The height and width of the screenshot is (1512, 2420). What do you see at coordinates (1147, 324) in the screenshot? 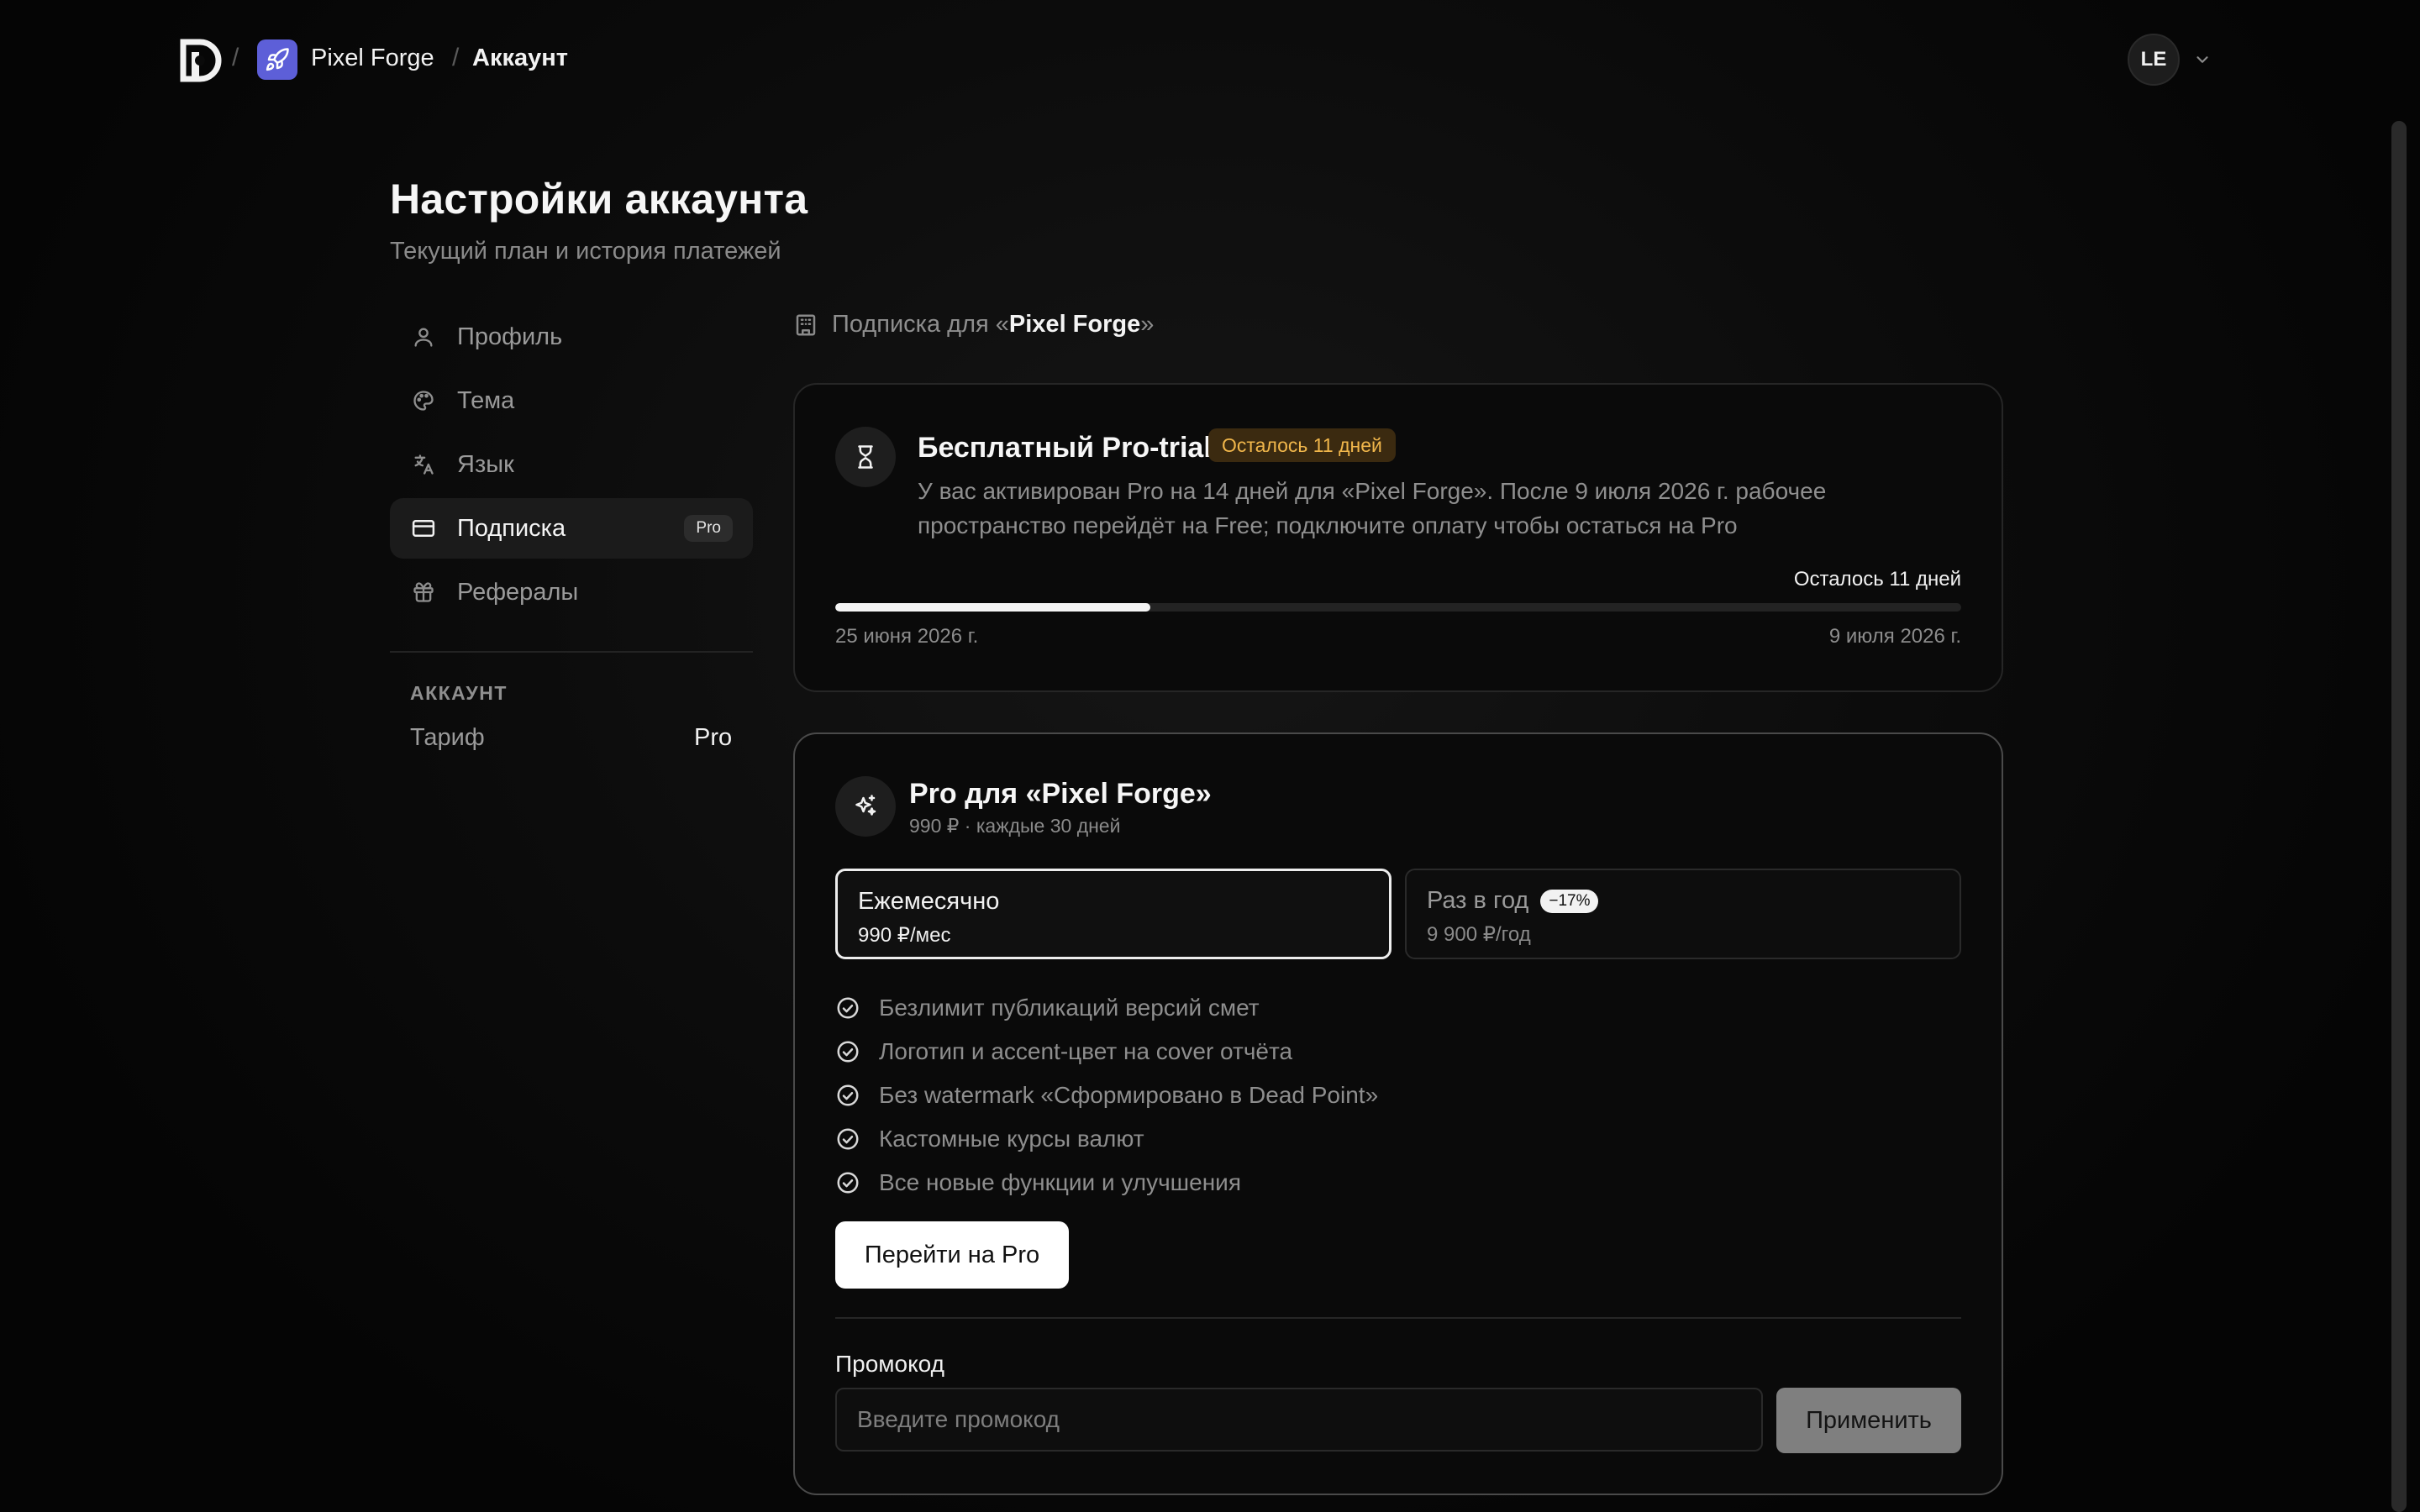
I see `subscription-suffix: »` at bounding box center [1147, 324].